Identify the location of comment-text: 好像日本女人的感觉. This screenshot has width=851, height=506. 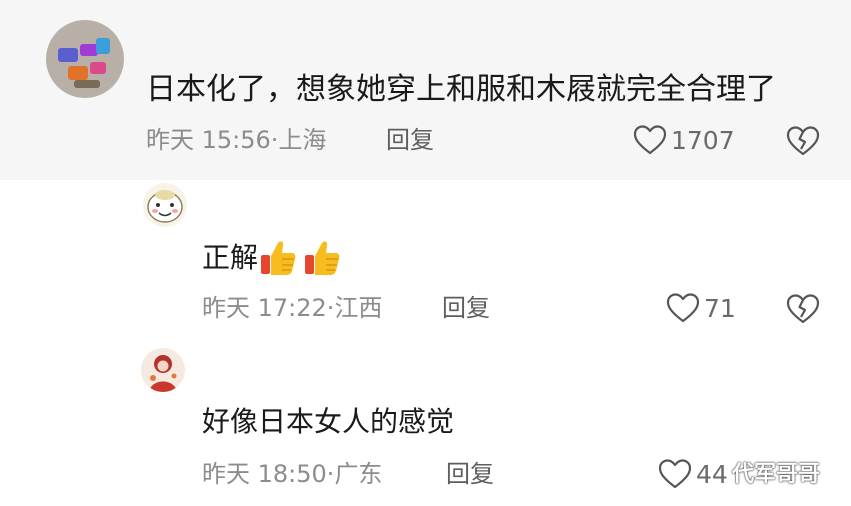
(328, 421).